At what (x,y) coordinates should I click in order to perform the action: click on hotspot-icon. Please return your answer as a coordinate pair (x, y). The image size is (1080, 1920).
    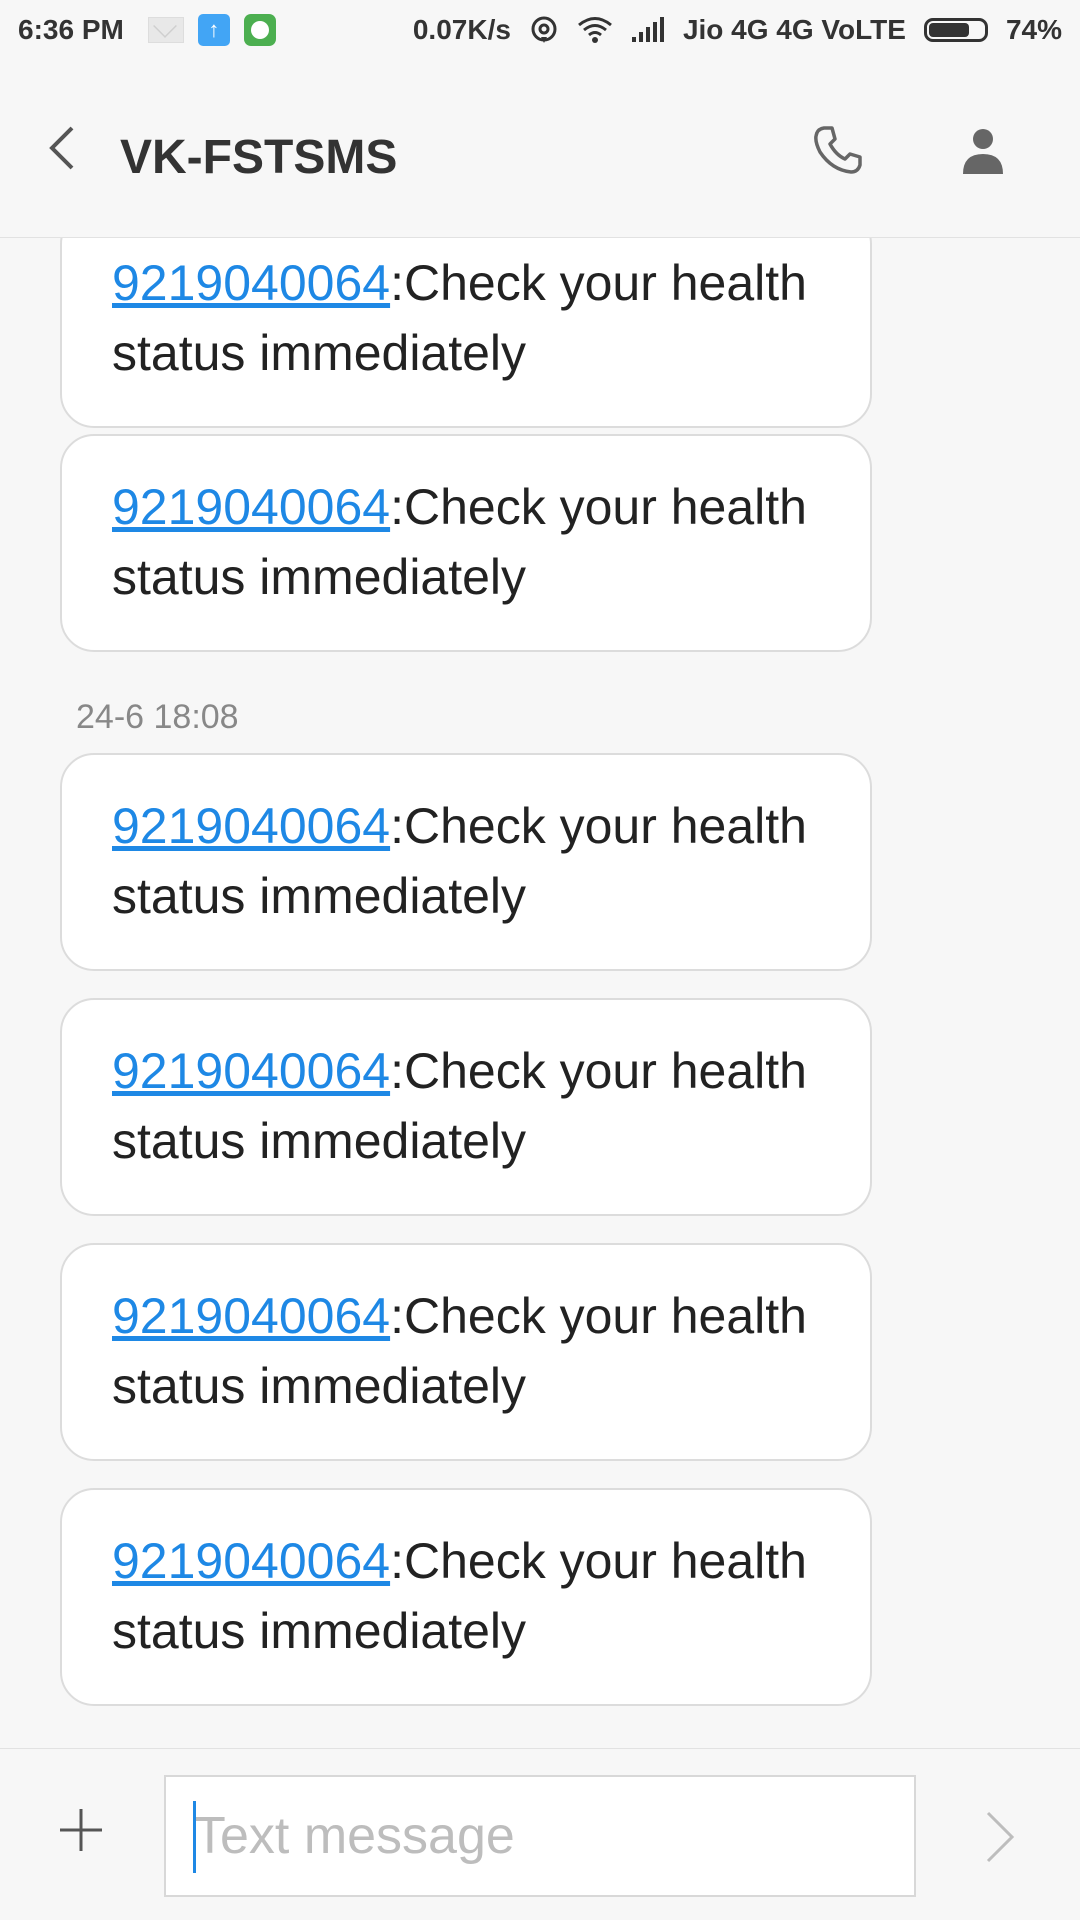
    Looking at the image, I should click on (544, 29).